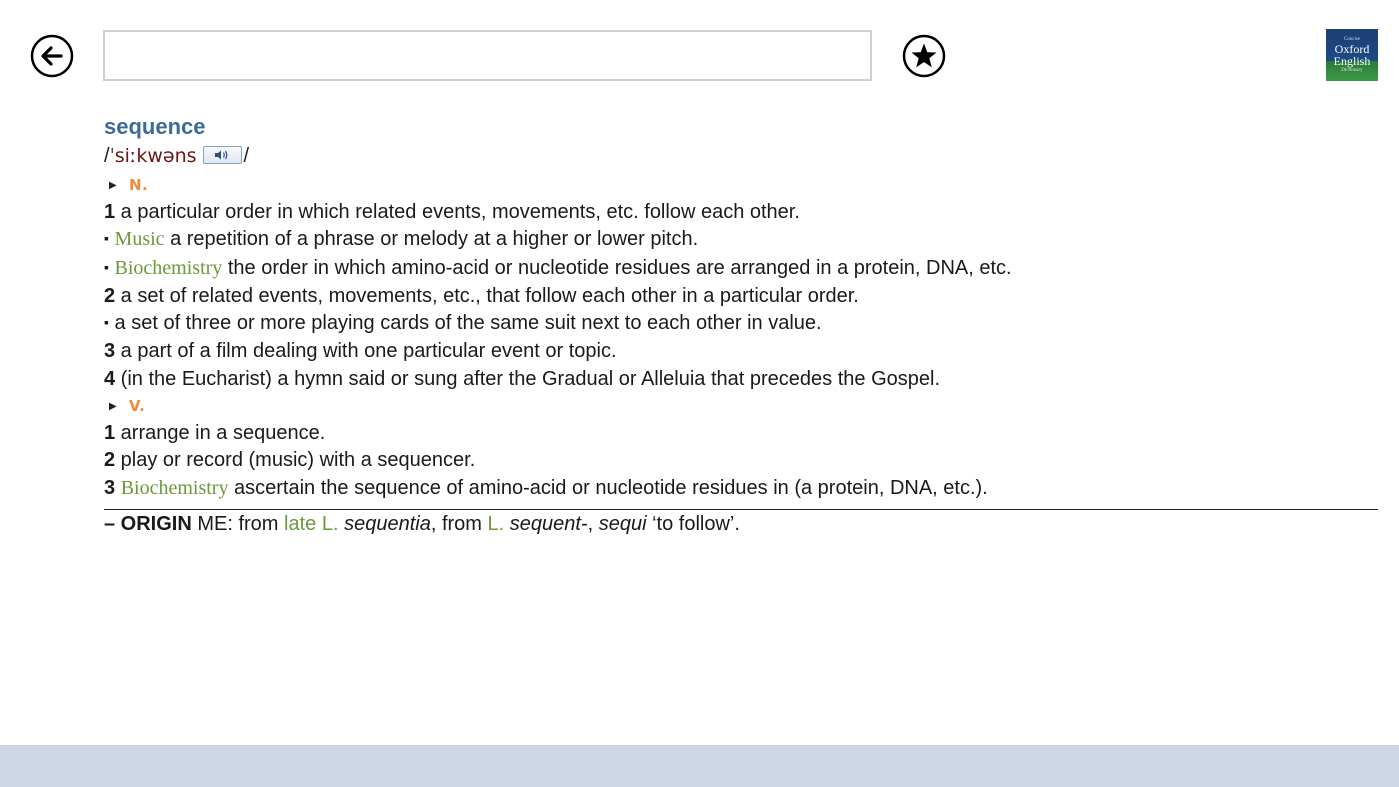  Describe the element at coordinates (110, 378) in the screenshot. I see `sense-number: 4` at that location.